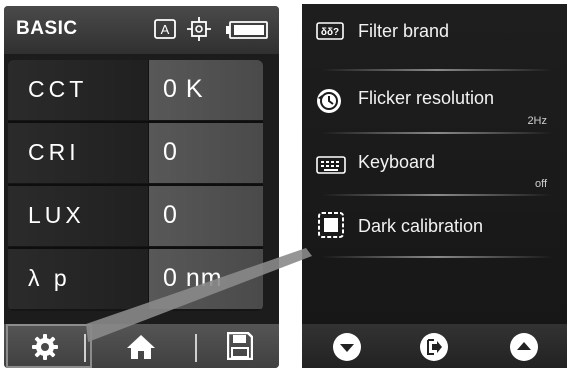 Image resolution: width=570 pixels, height=371 pixels. What do you see at coordinates (537, 121) in the screenshot?
I see `menu-item-value: 2Hz` at bounding box center [537, 121].